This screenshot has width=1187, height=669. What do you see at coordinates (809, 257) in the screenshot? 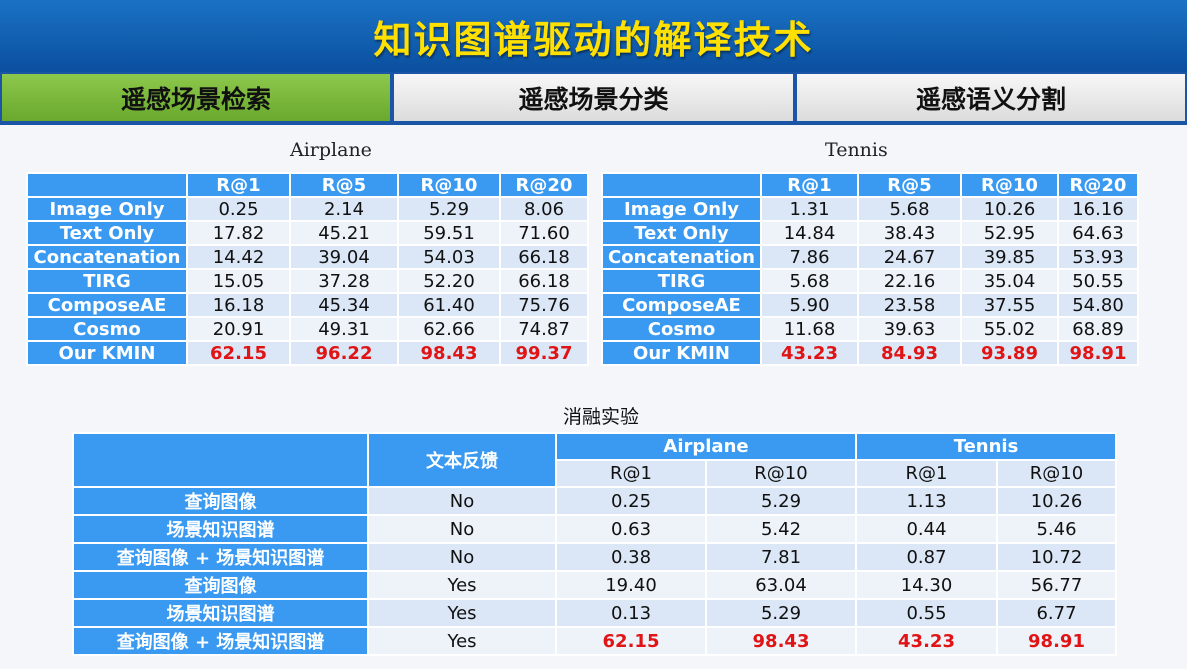
I see `value-cell: 7.86` at bounding box center [809, 257].